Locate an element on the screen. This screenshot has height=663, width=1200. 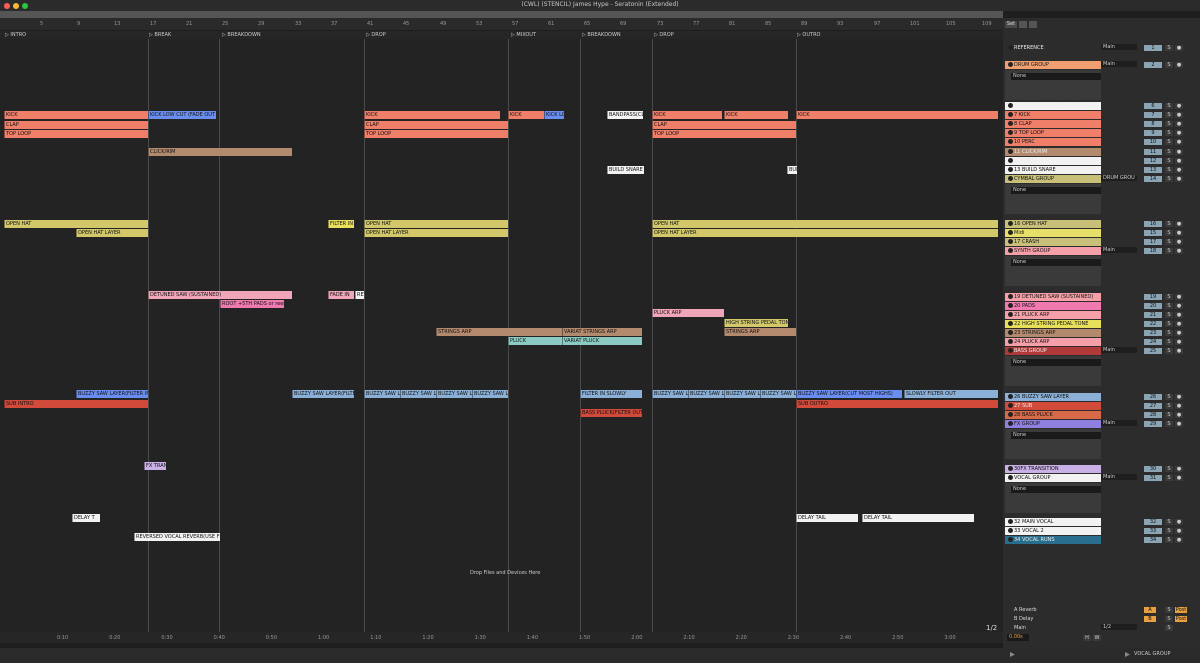
clip-build-snare: BUILD SNARE ( is located at coordinates (625, 170).